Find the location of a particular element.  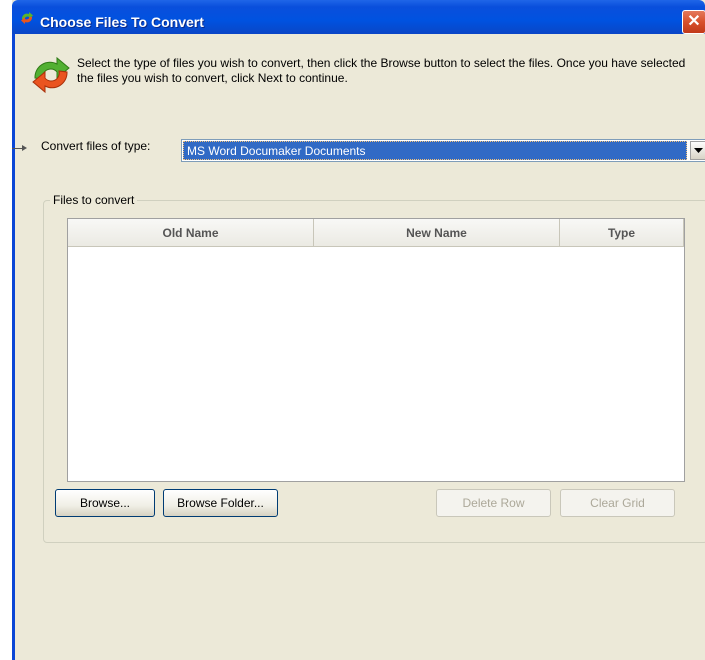

close-button: ✕ is located at coordinates (693, 22).